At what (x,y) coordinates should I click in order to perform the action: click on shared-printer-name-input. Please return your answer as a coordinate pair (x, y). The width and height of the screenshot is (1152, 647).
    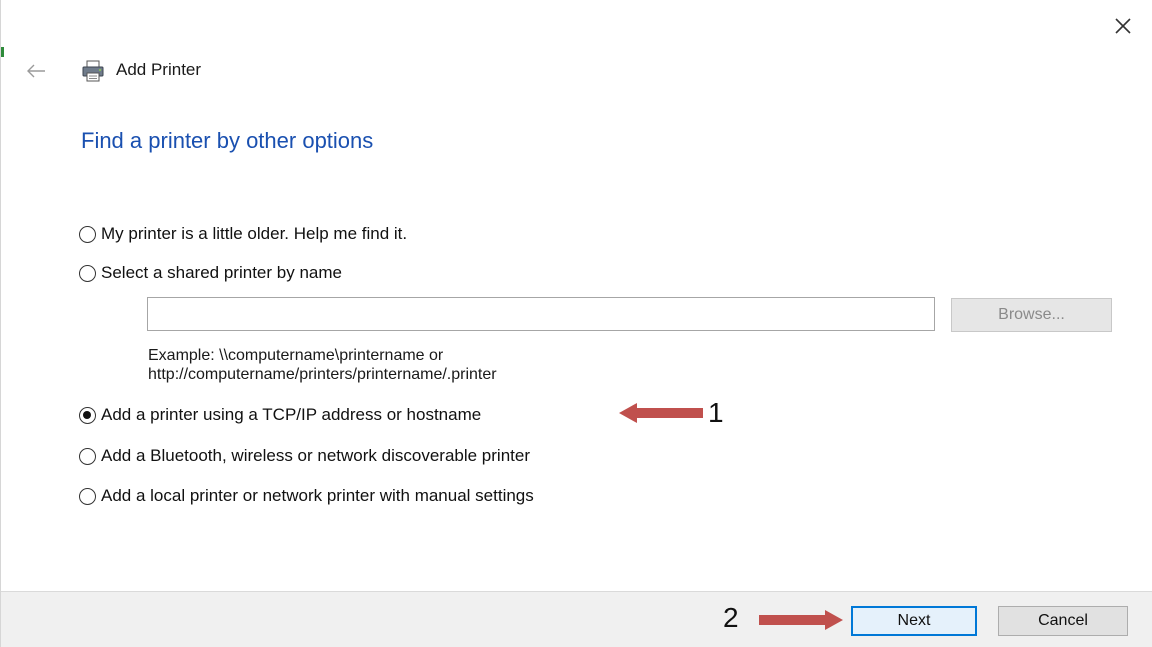
    Looking at the image, I should click on (541, 314).